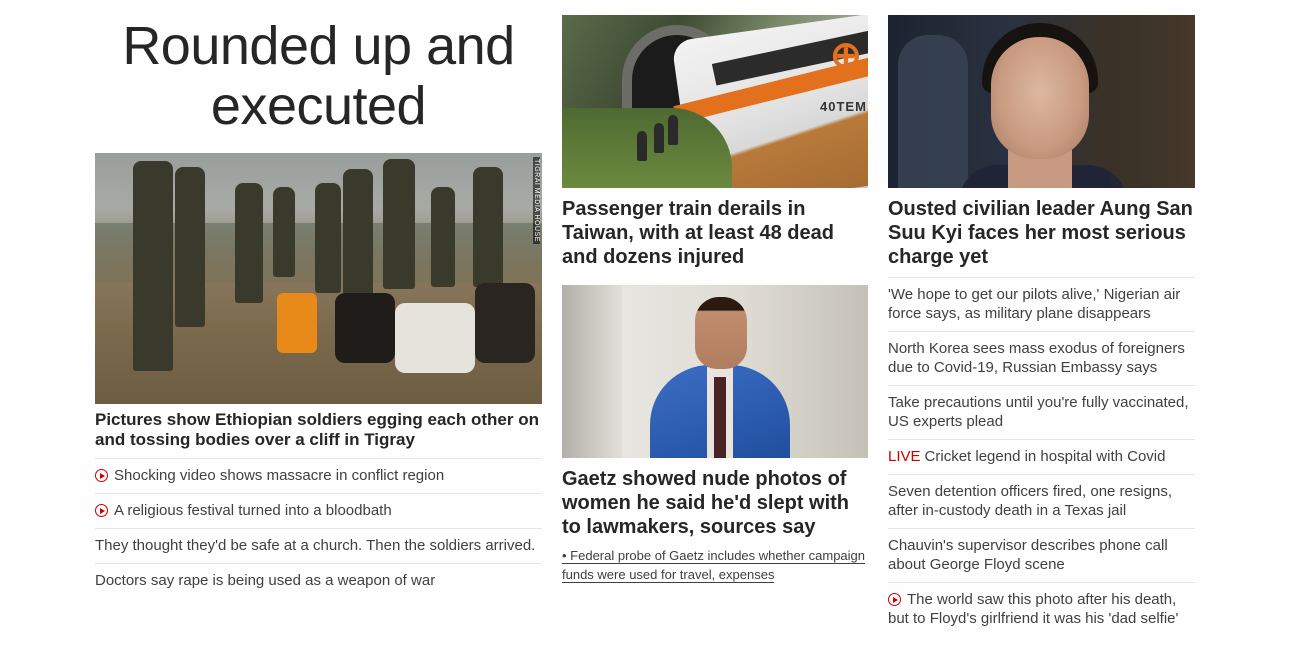 The height and width of the screenshot is (646, 1290). What do you see at coordinates (721, 333) in the screenshot?
I see `head-shape` at bounding box center [721, 333].